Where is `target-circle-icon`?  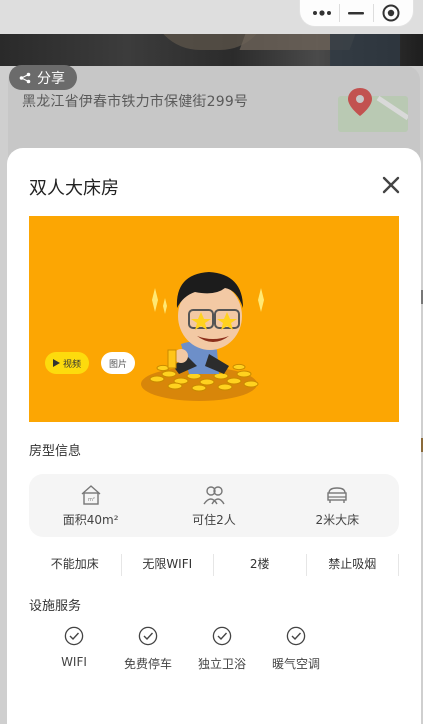 target-circle-icon is located at coordinates (391, 13).